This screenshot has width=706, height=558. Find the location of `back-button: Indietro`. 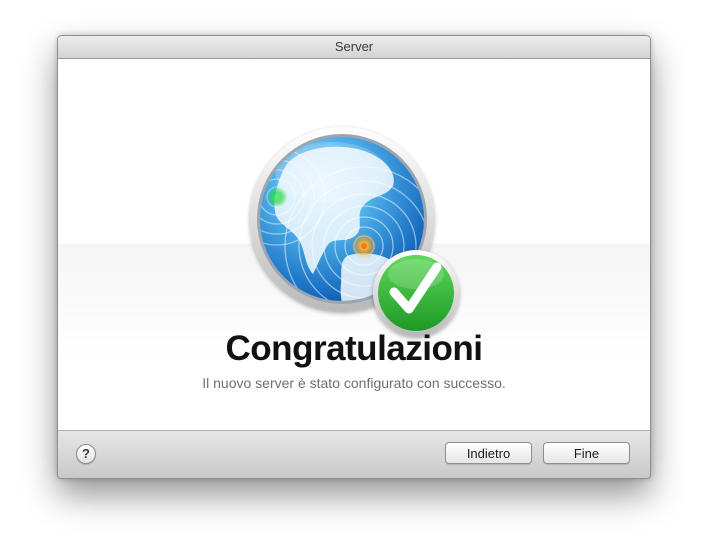

back-button: Indietro is located at coordinates (488, 453).